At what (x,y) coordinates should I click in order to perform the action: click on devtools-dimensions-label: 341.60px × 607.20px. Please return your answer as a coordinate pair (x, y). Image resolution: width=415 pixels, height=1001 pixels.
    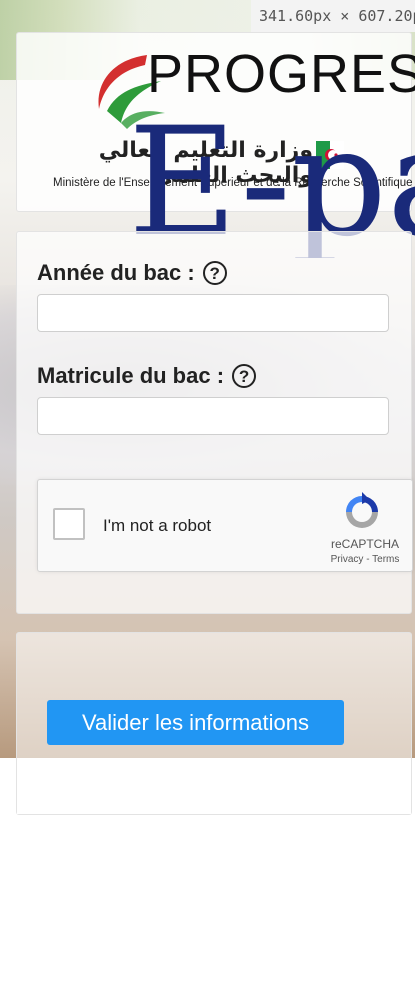
    Looking at the image, I should click on (333, 16).